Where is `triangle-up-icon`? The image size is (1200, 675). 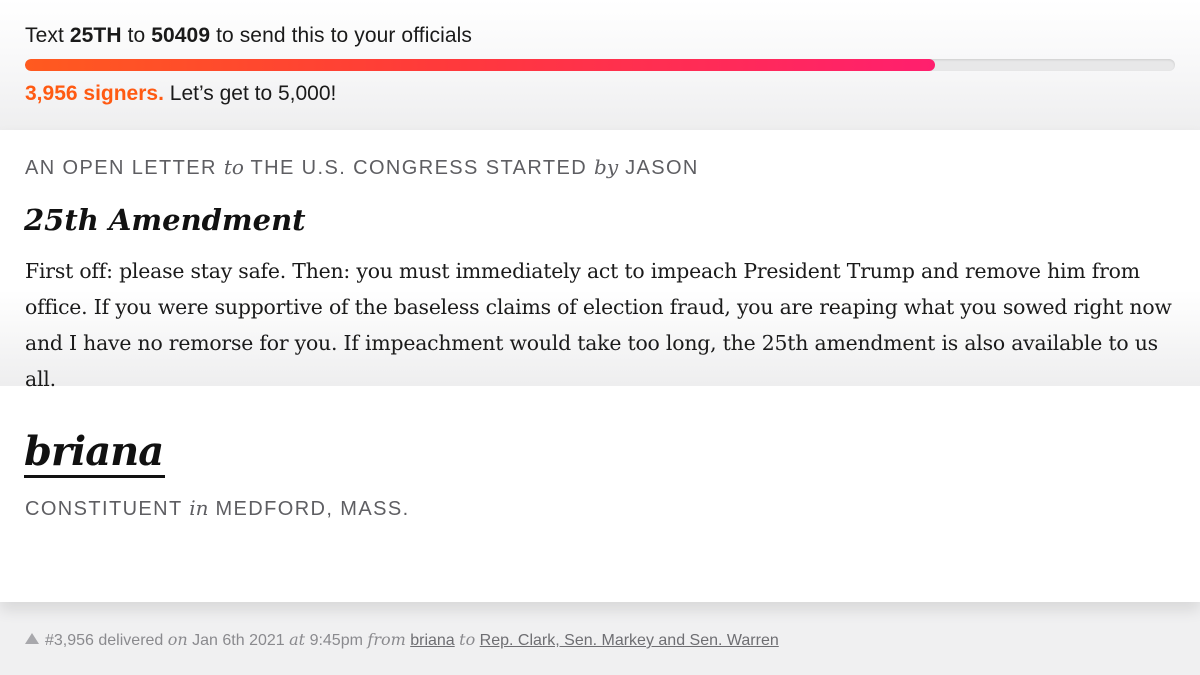 triangle-up-icon is located at coordinates (32, 638).